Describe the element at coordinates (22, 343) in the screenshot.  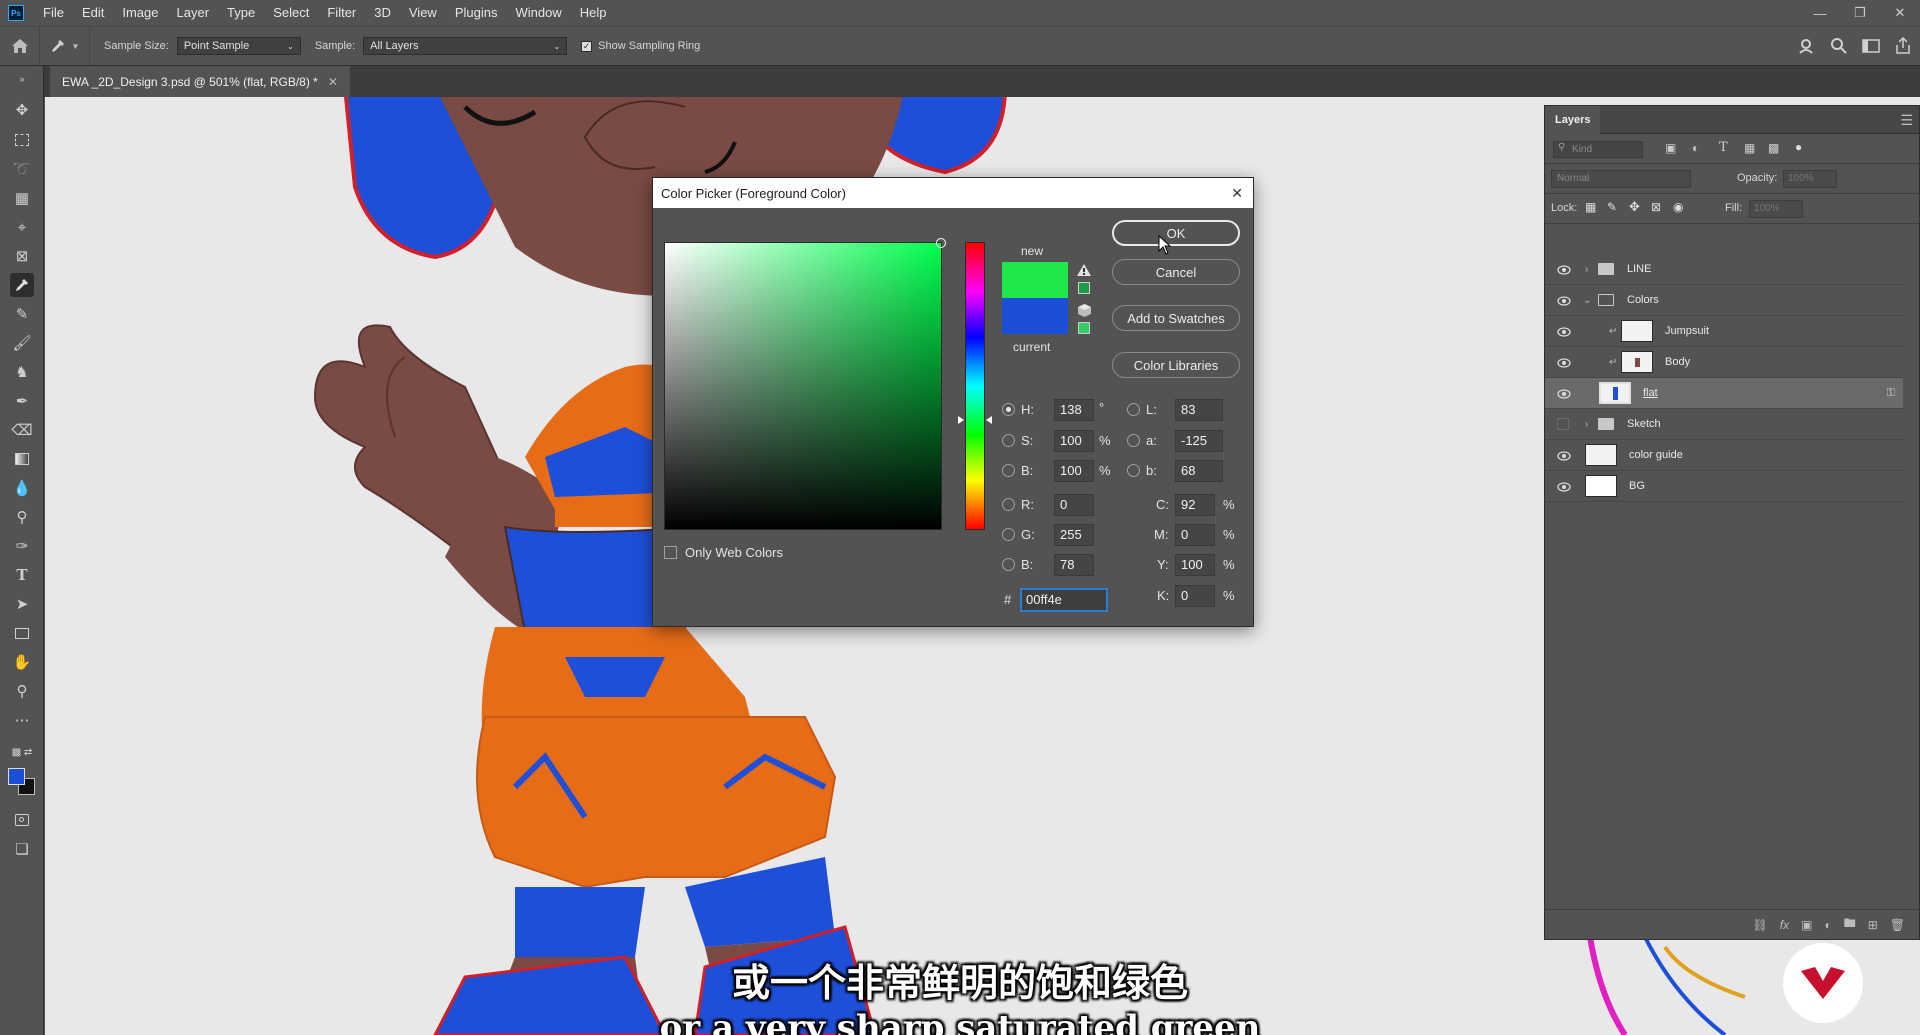
I see `brush-tool-icon: 🖌` at that location.